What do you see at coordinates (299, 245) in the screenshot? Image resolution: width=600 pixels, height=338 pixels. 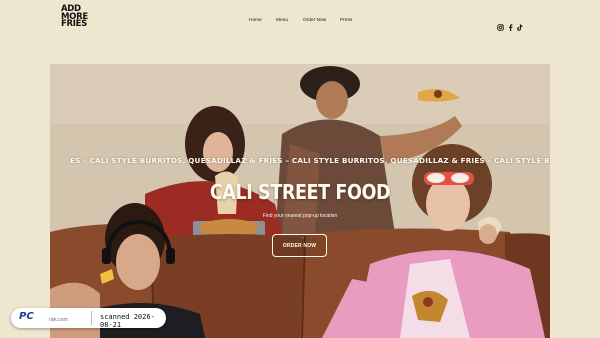 I see `order-now-button: ORDER NOW` at bounding box center [299, 245].